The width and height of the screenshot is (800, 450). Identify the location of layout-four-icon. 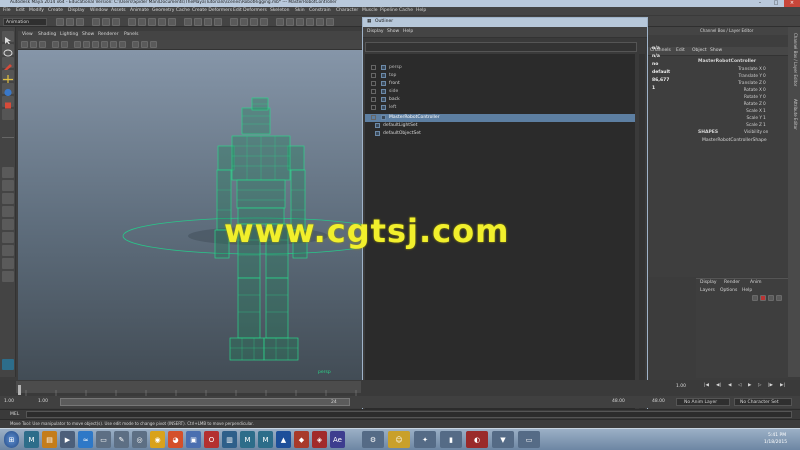
(8, 185).